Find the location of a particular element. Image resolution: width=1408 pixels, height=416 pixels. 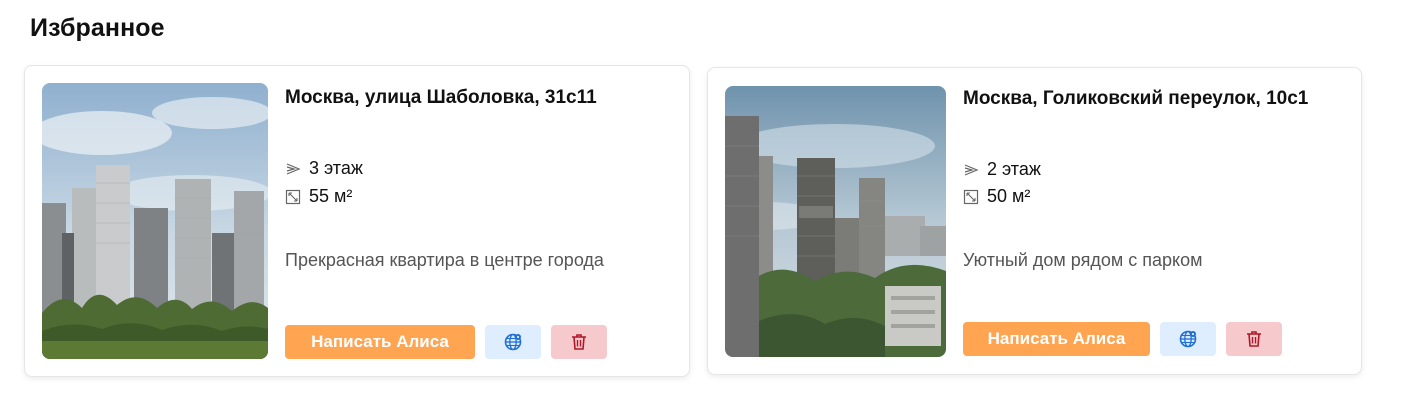

property-description: Прекрасная квартира в центре города is located at coordinates (444, 260).